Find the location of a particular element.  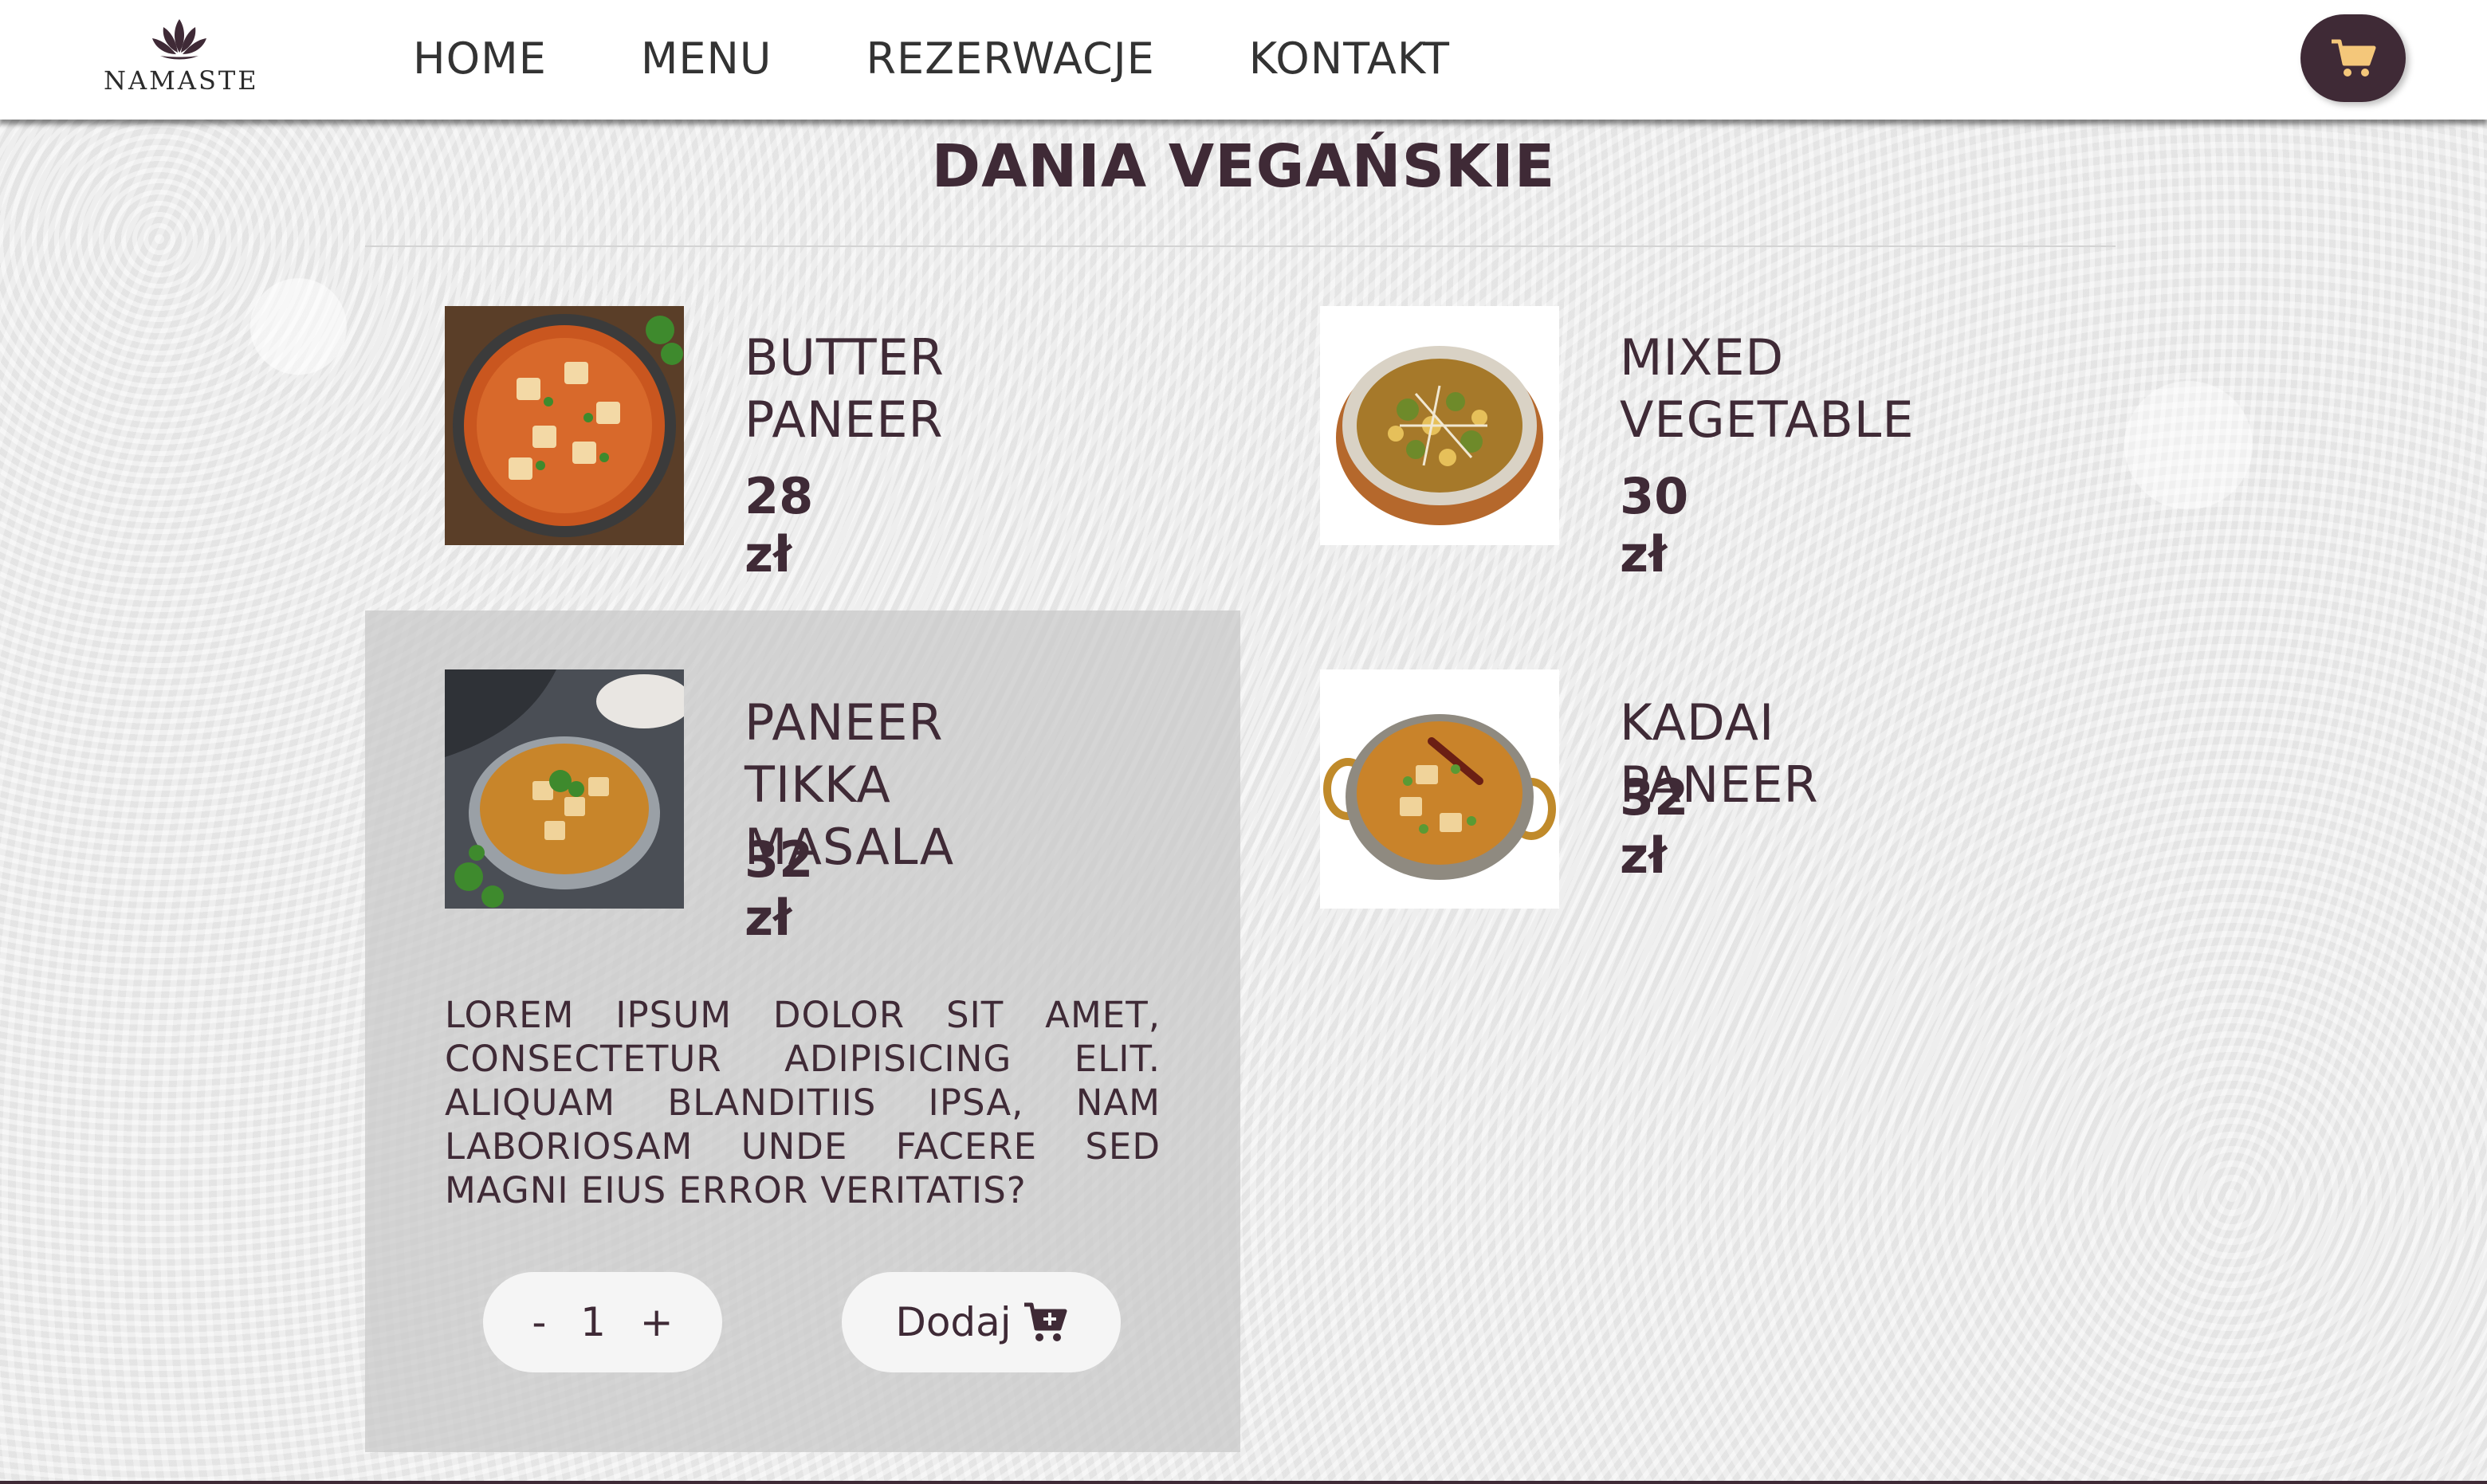

nav-menu: MENU is located at coordinates (706, 59).